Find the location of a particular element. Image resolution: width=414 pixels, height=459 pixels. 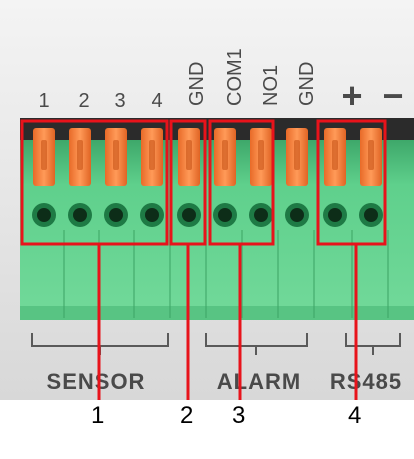

terminal-label-4: 4 is located at coordinates (156, 101).